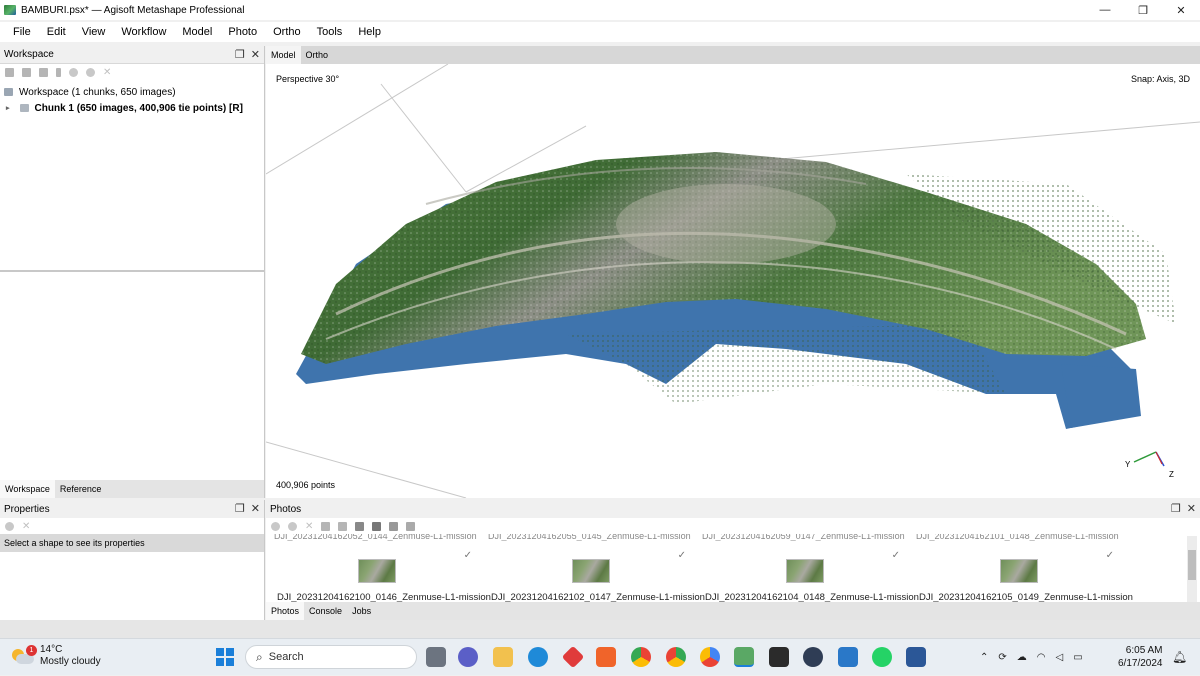 This screenshot has width=1200, height=676. What do you see at coordinates (90, 72) in the screenshot?
I see `disable-icon` at bounding box center [90, 72].